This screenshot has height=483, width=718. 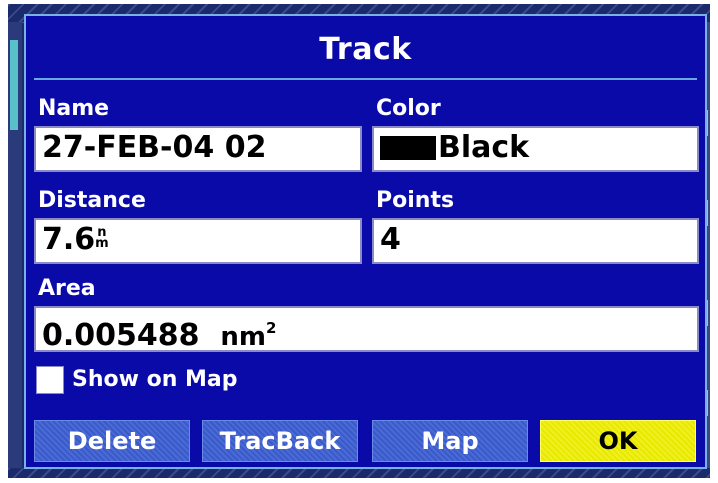 What do you see at coordinates (121, 335) in the screenshot?
I see `area-value: 0.005488` at bounding box center [121, 335].